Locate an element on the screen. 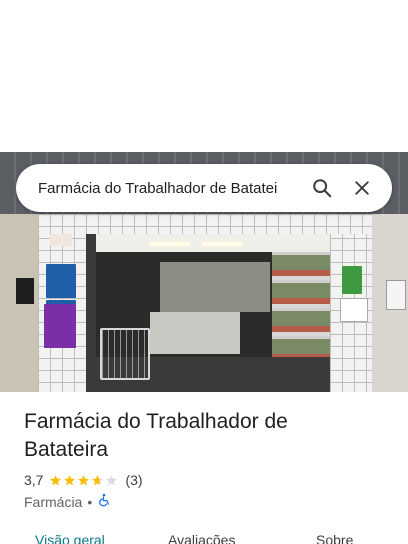  counter is located at coordinates (195, 333).